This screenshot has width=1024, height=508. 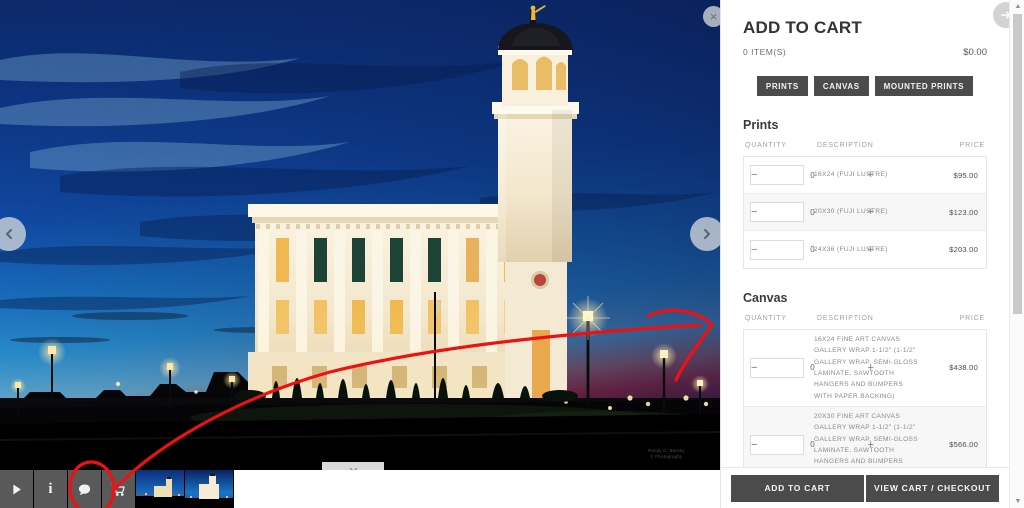 I want to click on column-headers-prints: QUANTITY DESCRIPTION PRICE, so click(x=865, y=149).